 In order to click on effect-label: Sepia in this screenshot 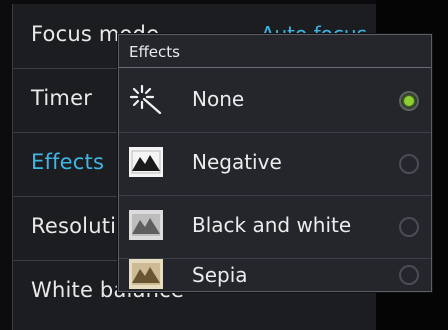, I will do `click(220, 275)`.